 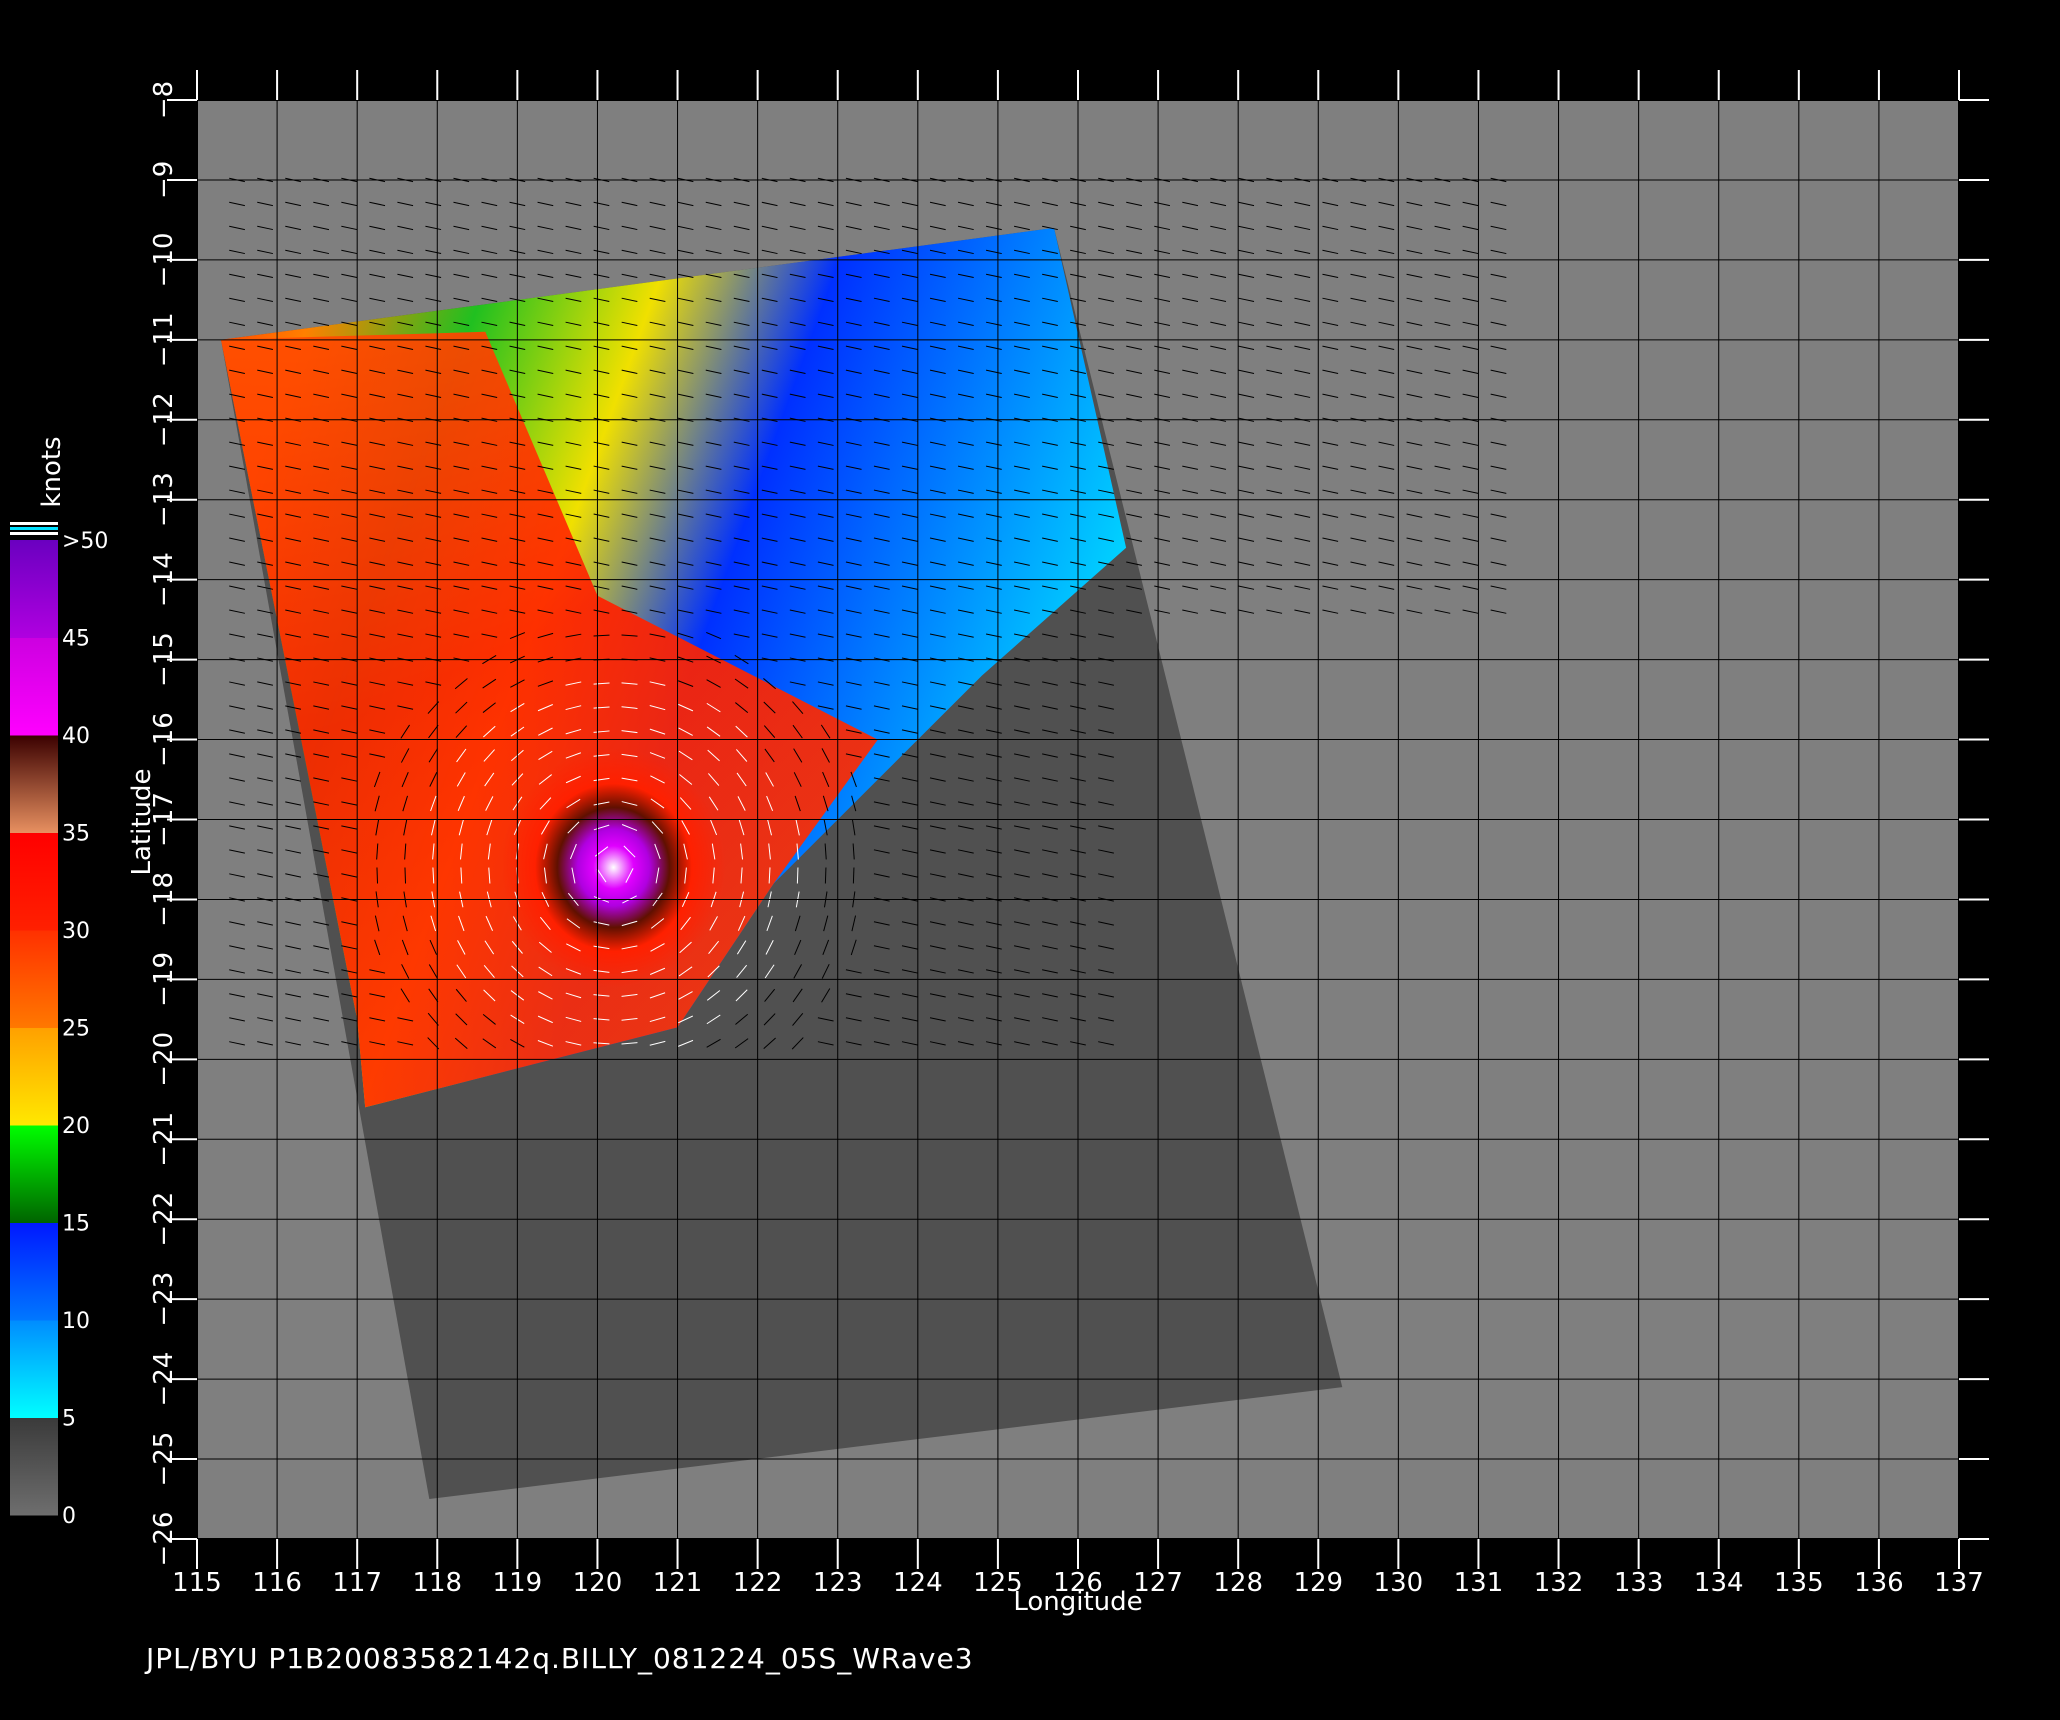 I want to click on x-tick-label: 129, so click(x=1318, y=1583).